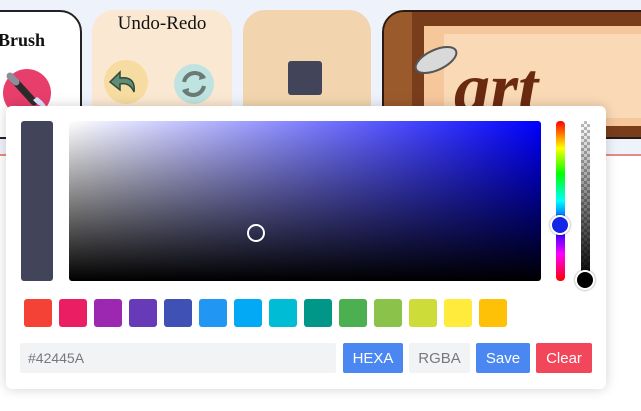 The height and width of the screenshot is (411, 641). I want to click on clear-button: Clear, so click(564, 358).